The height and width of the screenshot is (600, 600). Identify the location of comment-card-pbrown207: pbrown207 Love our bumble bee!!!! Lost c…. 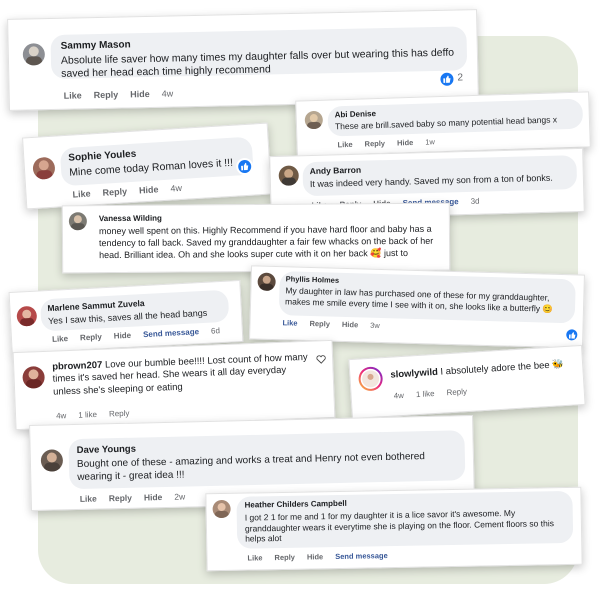
(174, 385).